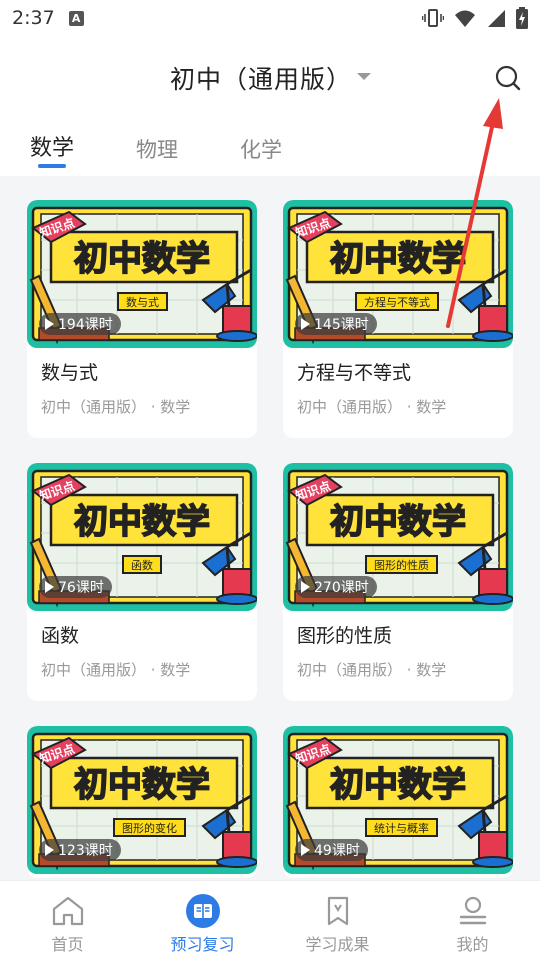 The image size is (540, 960). What do you see at coordinates (67, 944) in the screenshot?
I see `nav-home-label: 首页` at bounding box center [67, 944].